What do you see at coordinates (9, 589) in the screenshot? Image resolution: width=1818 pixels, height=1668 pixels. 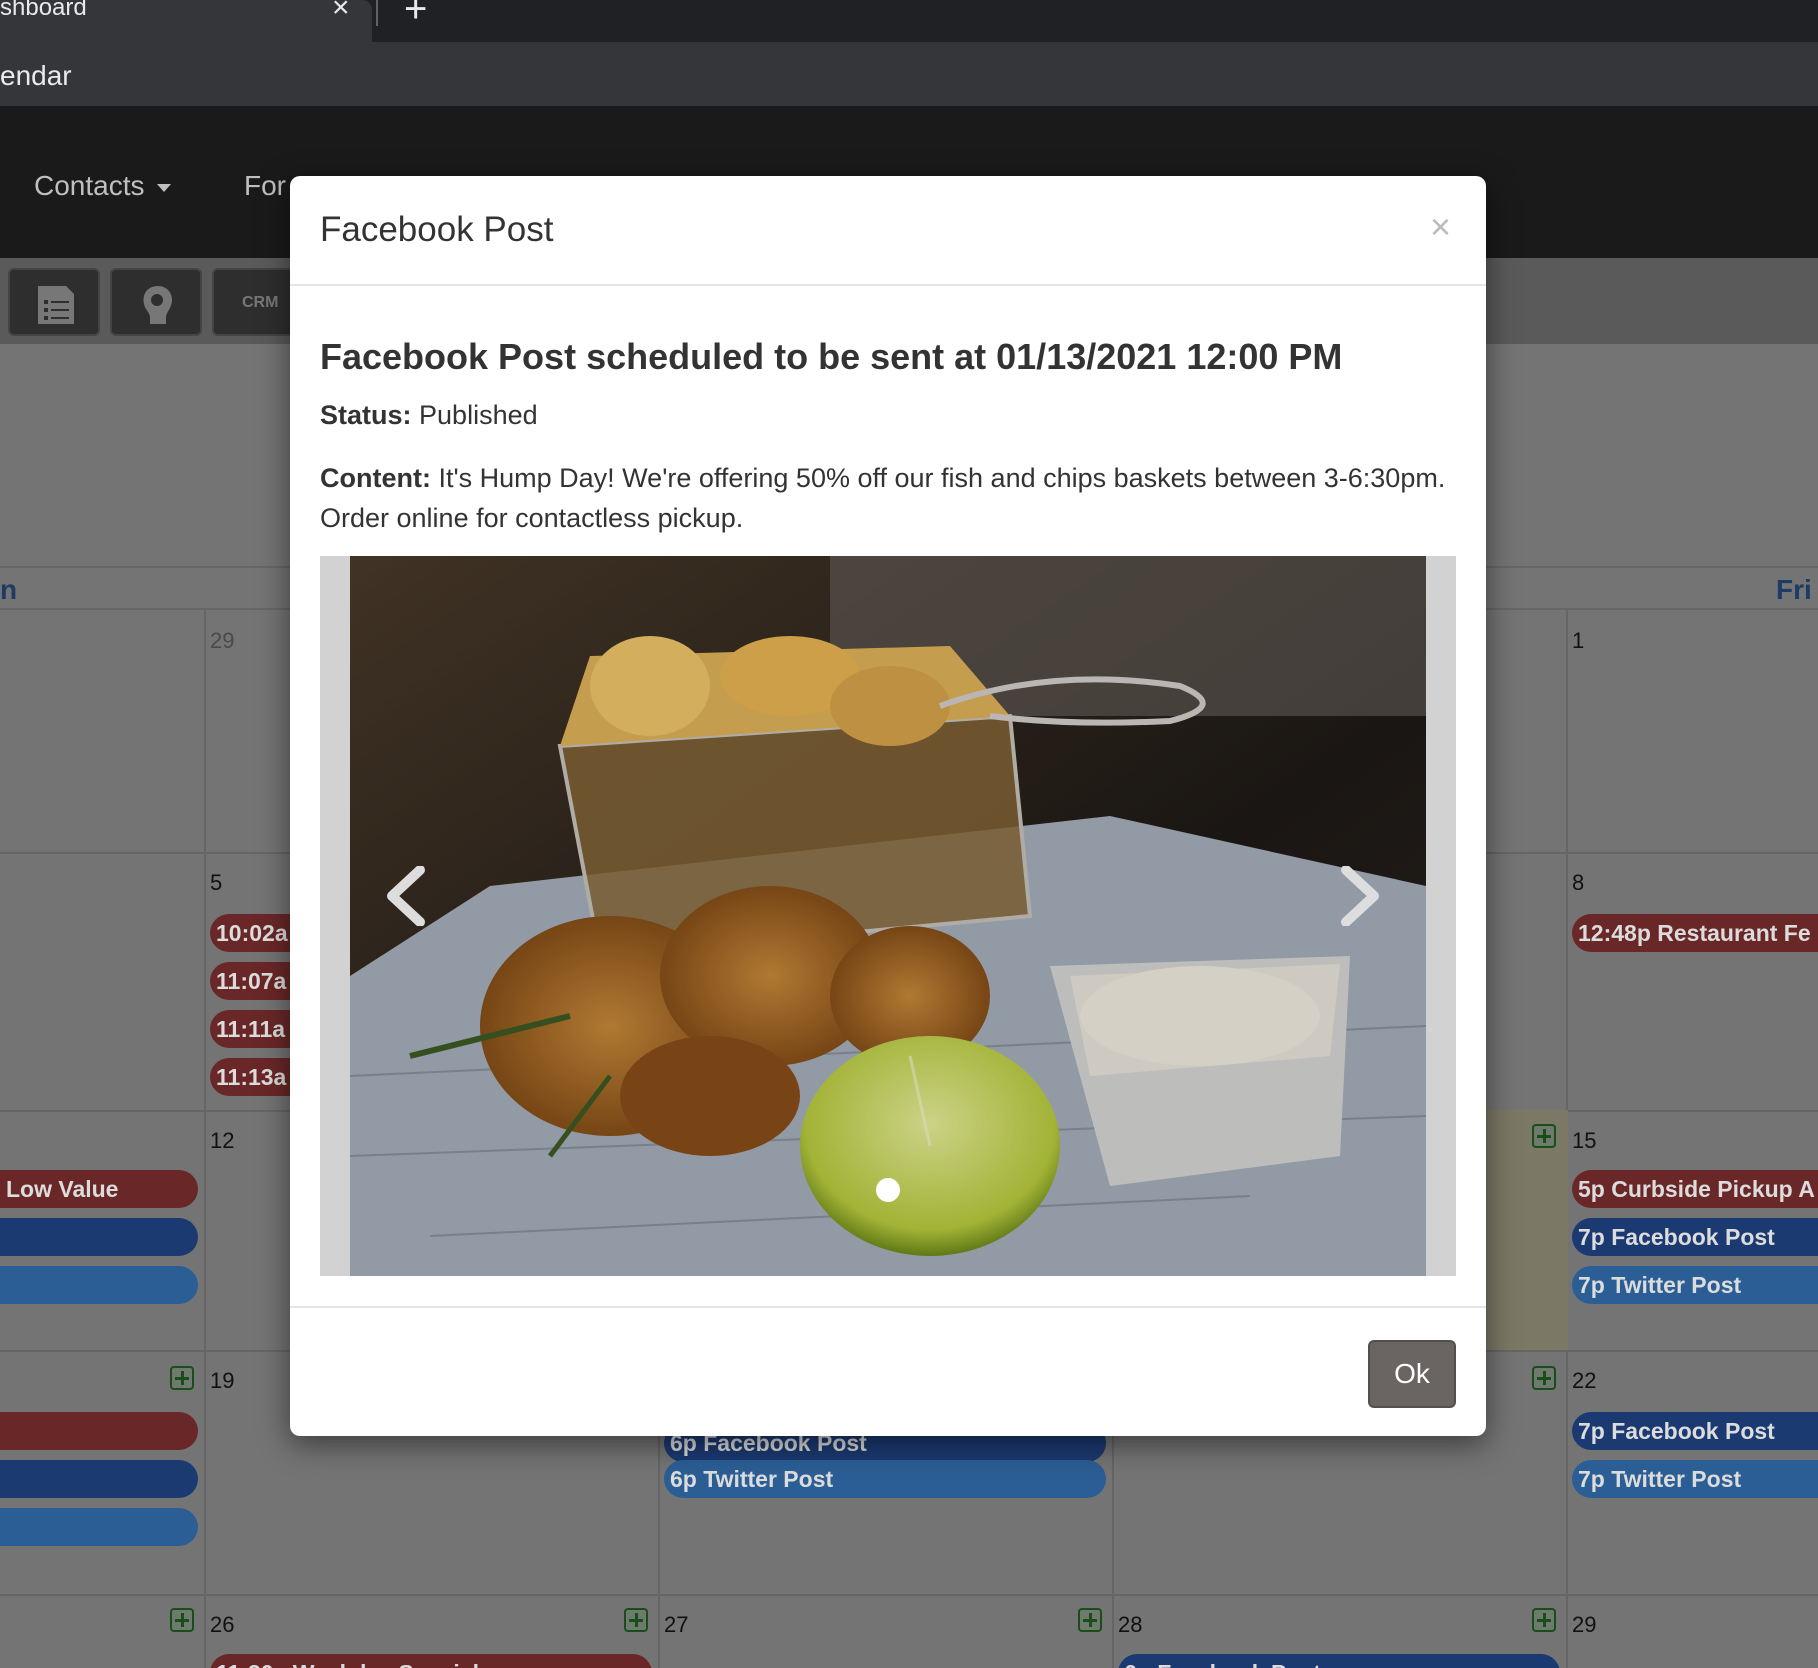 I see `day-name-partial: n` at bounding box center [9, 589].